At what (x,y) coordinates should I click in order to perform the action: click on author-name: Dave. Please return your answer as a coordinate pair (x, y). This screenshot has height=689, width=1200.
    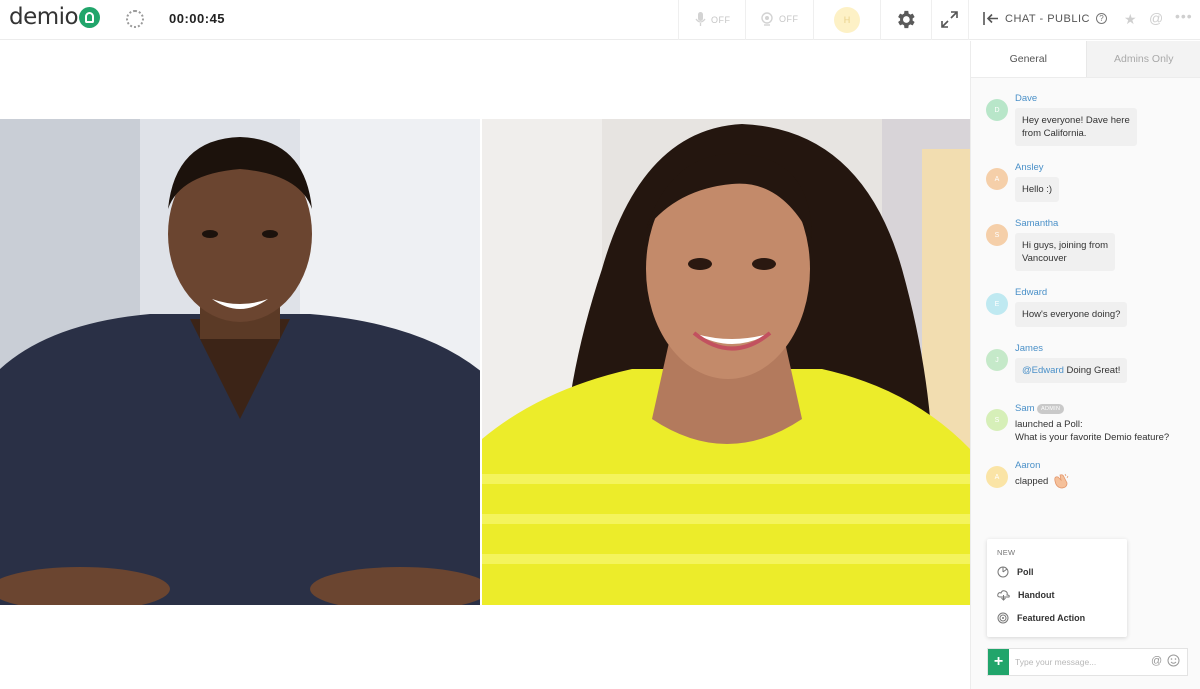
    Looking at the image, I should click on (1026, 98).